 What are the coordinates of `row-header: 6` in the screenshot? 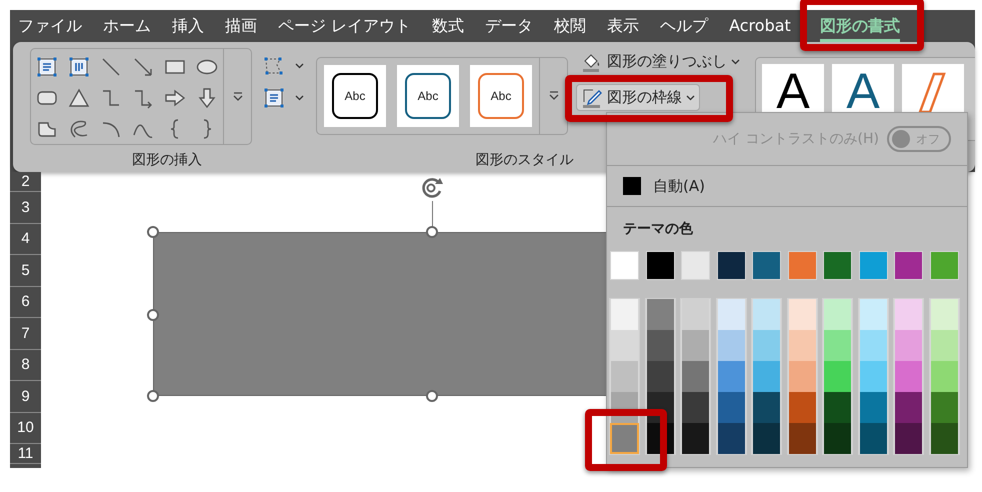 It's located at (25, 302).